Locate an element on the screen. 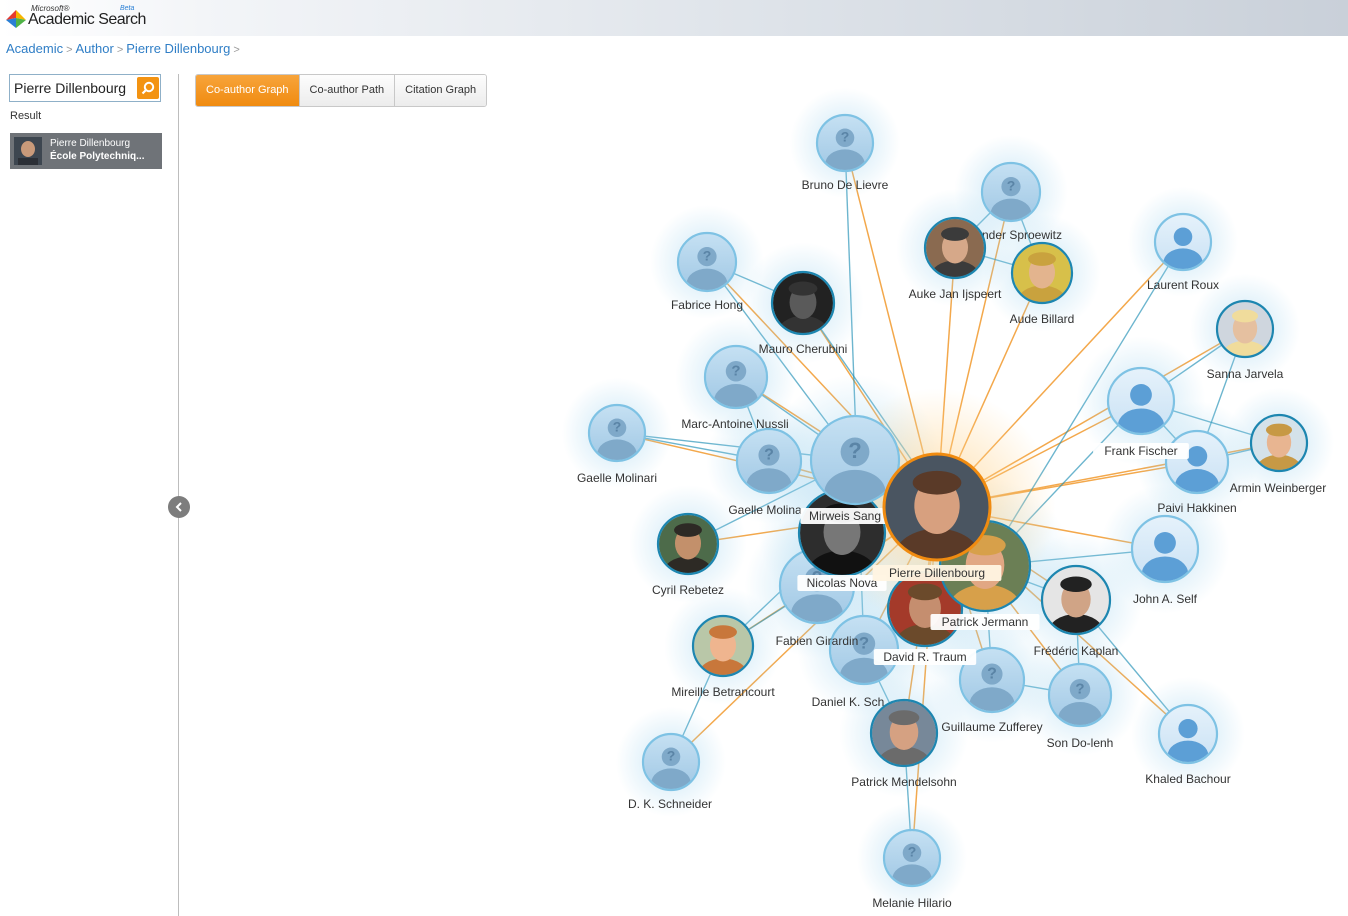 The width and height of the screenshot is (1348, 916). node-name-label: Fabien Girardin is located at coordinates (817, 641).